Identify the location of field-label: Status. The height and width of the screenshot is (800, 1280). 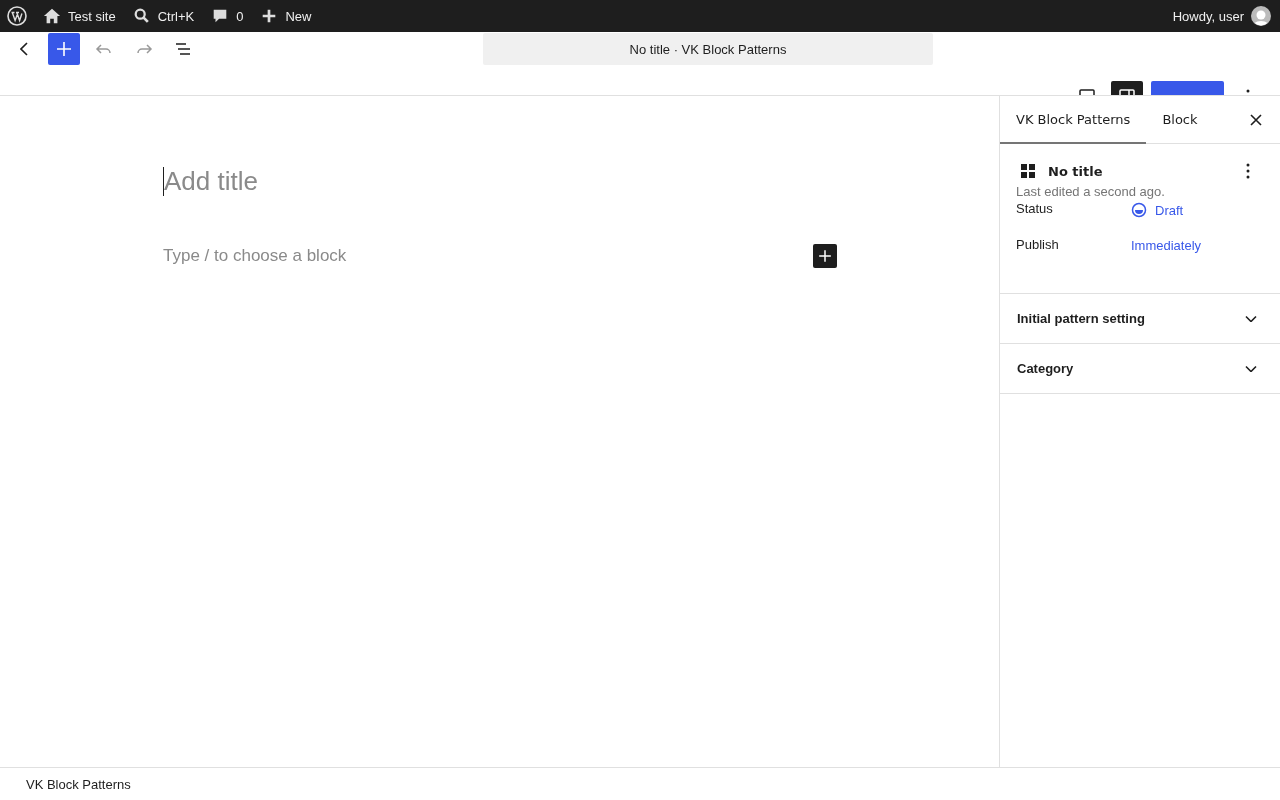
(1035, 208).